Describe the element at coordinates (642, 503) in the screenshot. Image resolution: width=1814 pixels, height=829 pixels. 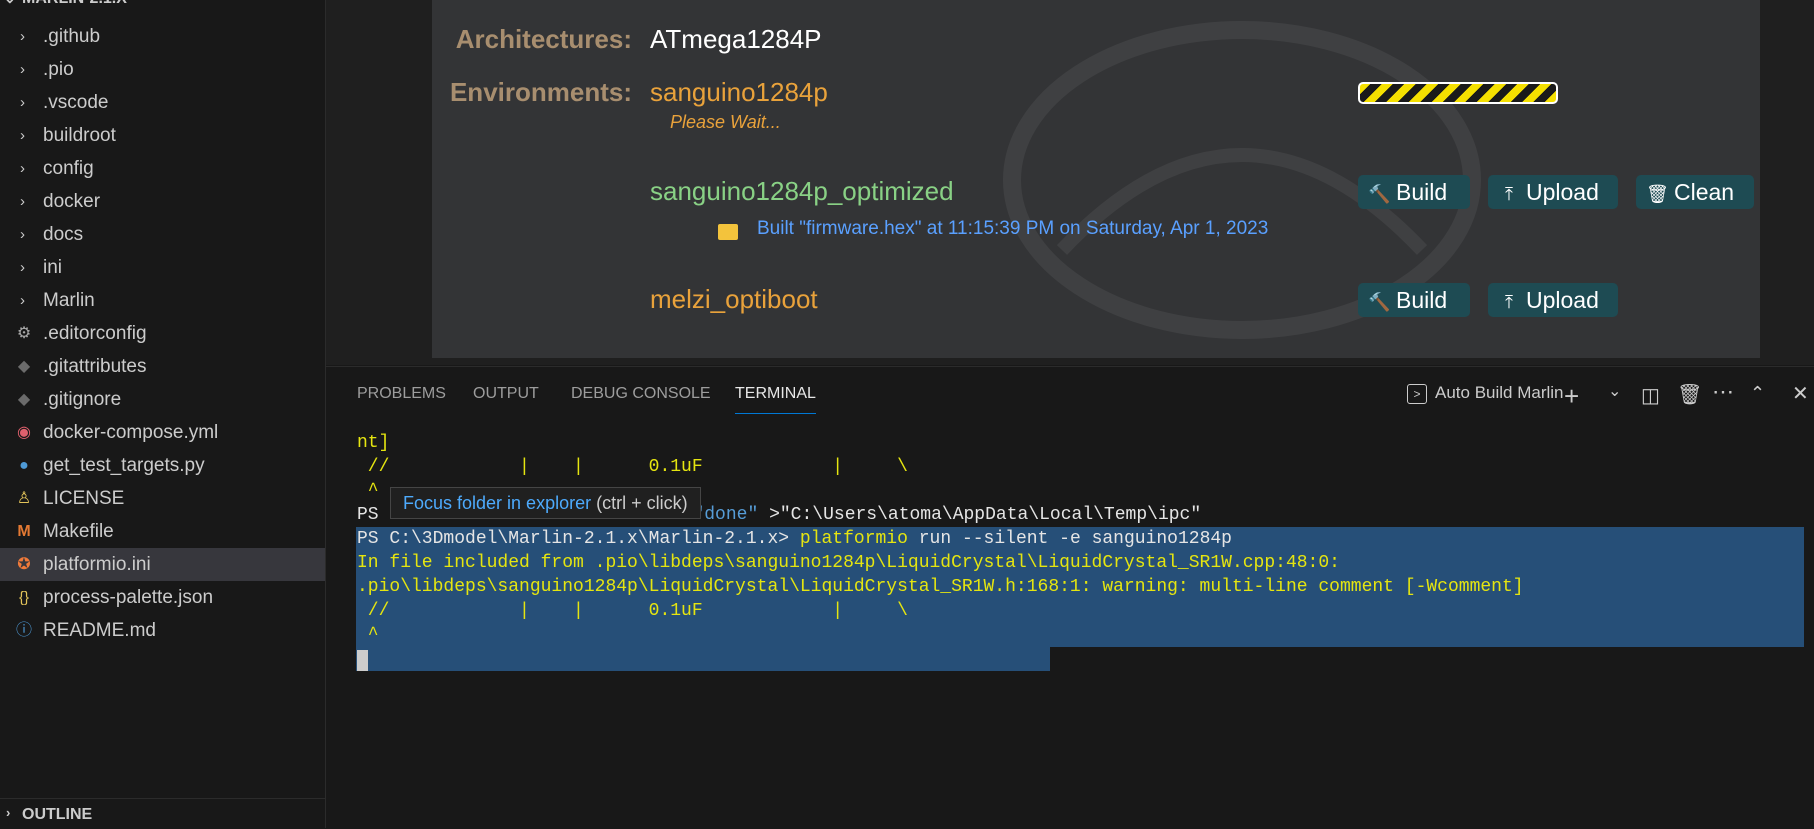
I see `tooltip-hint: (ctrl + click)` at that location.